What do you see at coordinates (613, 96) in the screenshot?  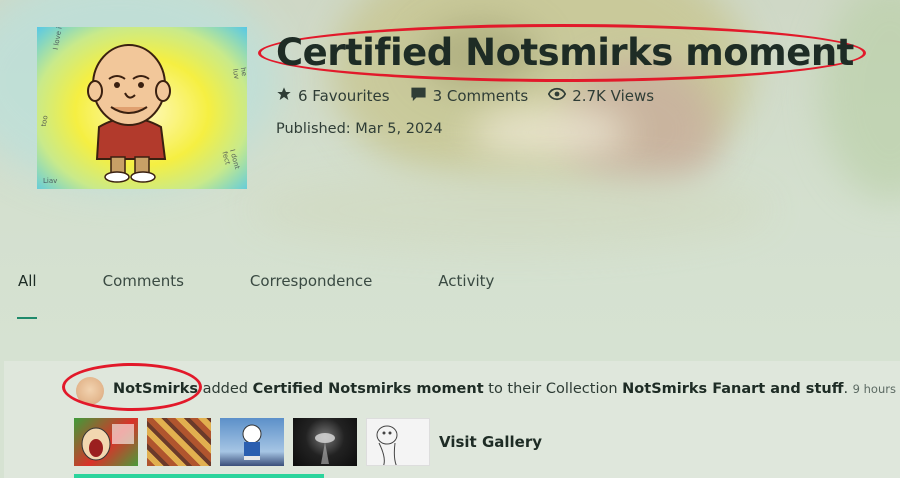 I see `views-label: 2.7K Views` at bounding box center [613, 96].